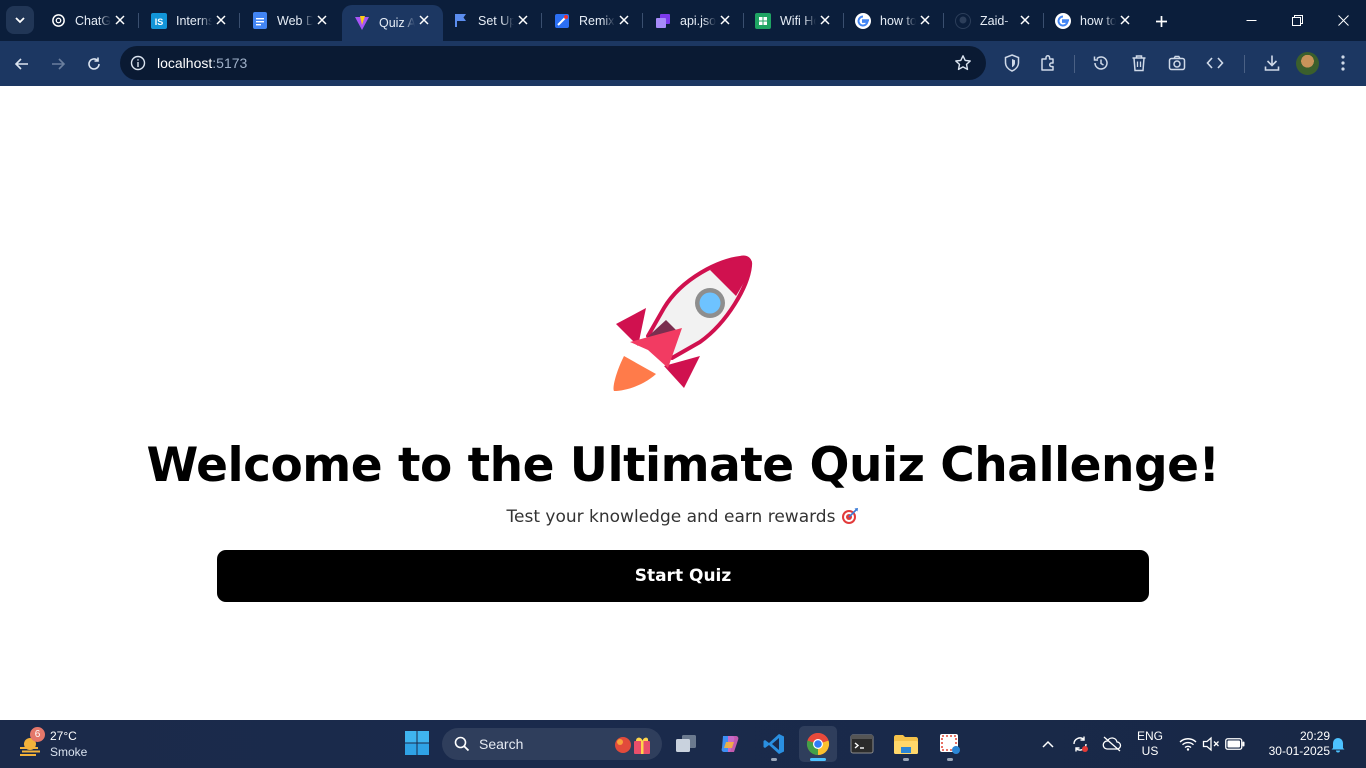 Image resolution: width=1366 pixels, height=768 pixels. I want to click on history-button, so click(1101, 63).